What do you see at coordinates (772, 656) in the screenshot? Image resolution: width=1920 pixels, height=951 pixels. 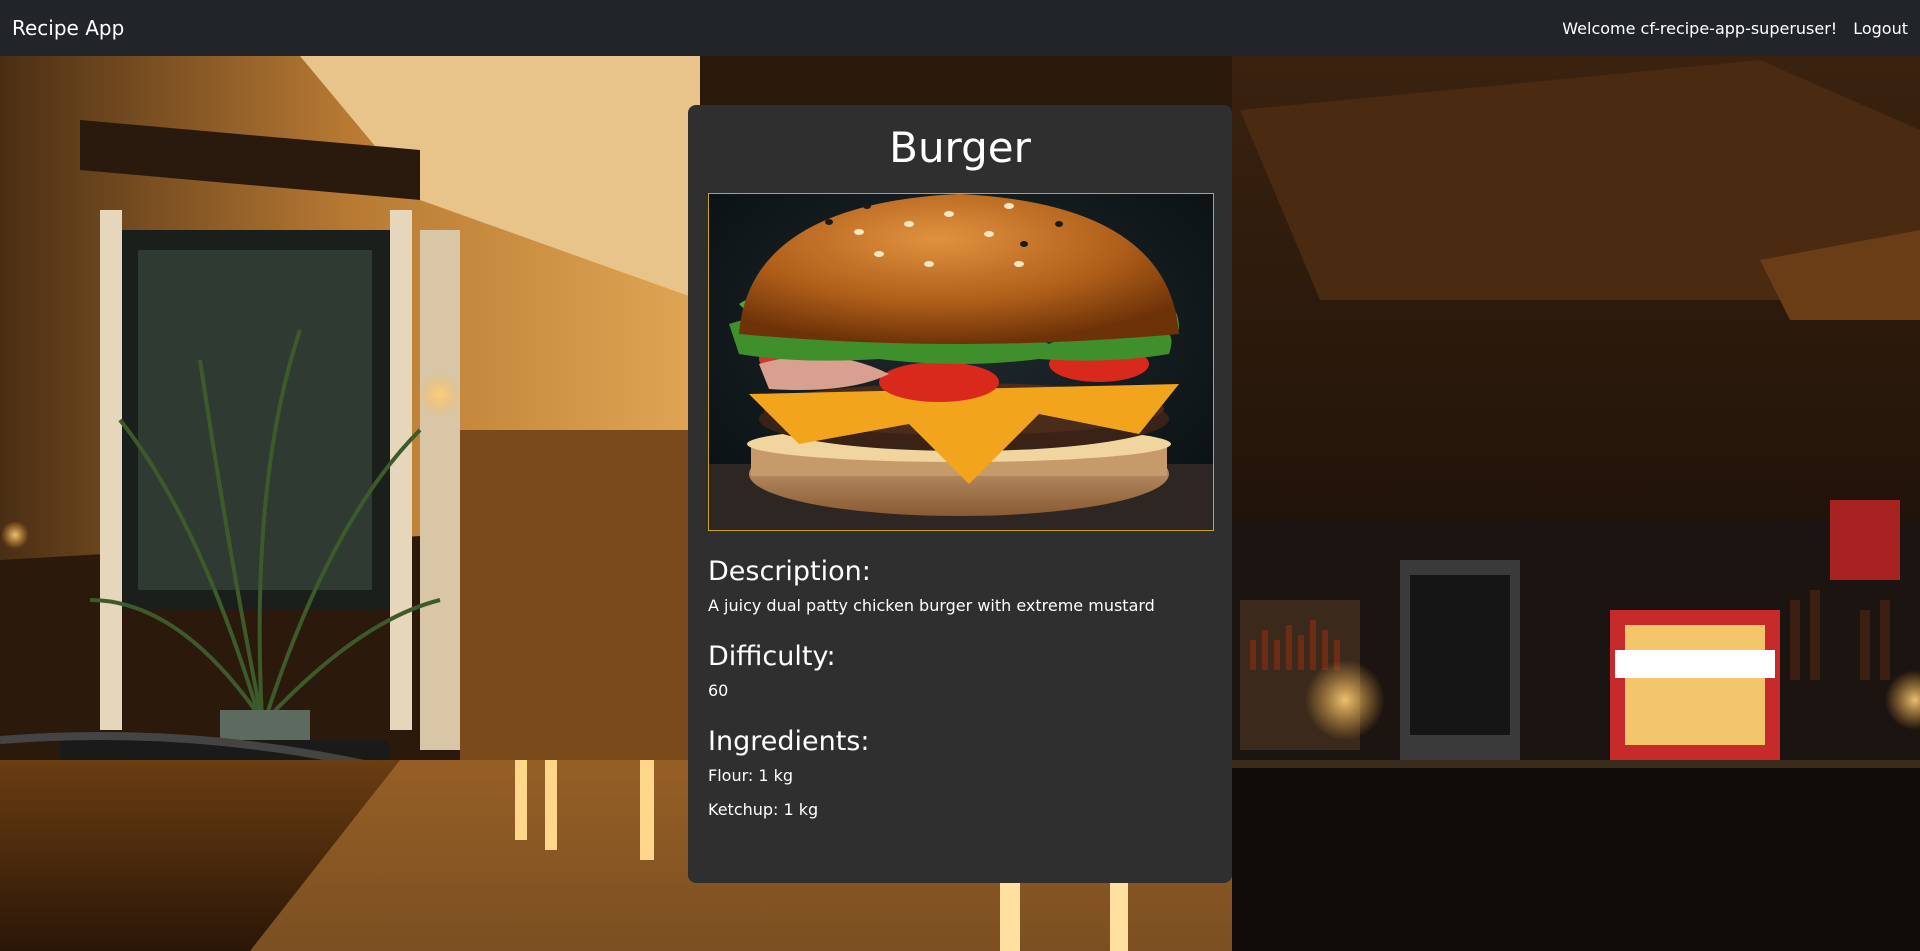 I see `difficulty-heading: Difficulty:` at bounding box center [772, 656].